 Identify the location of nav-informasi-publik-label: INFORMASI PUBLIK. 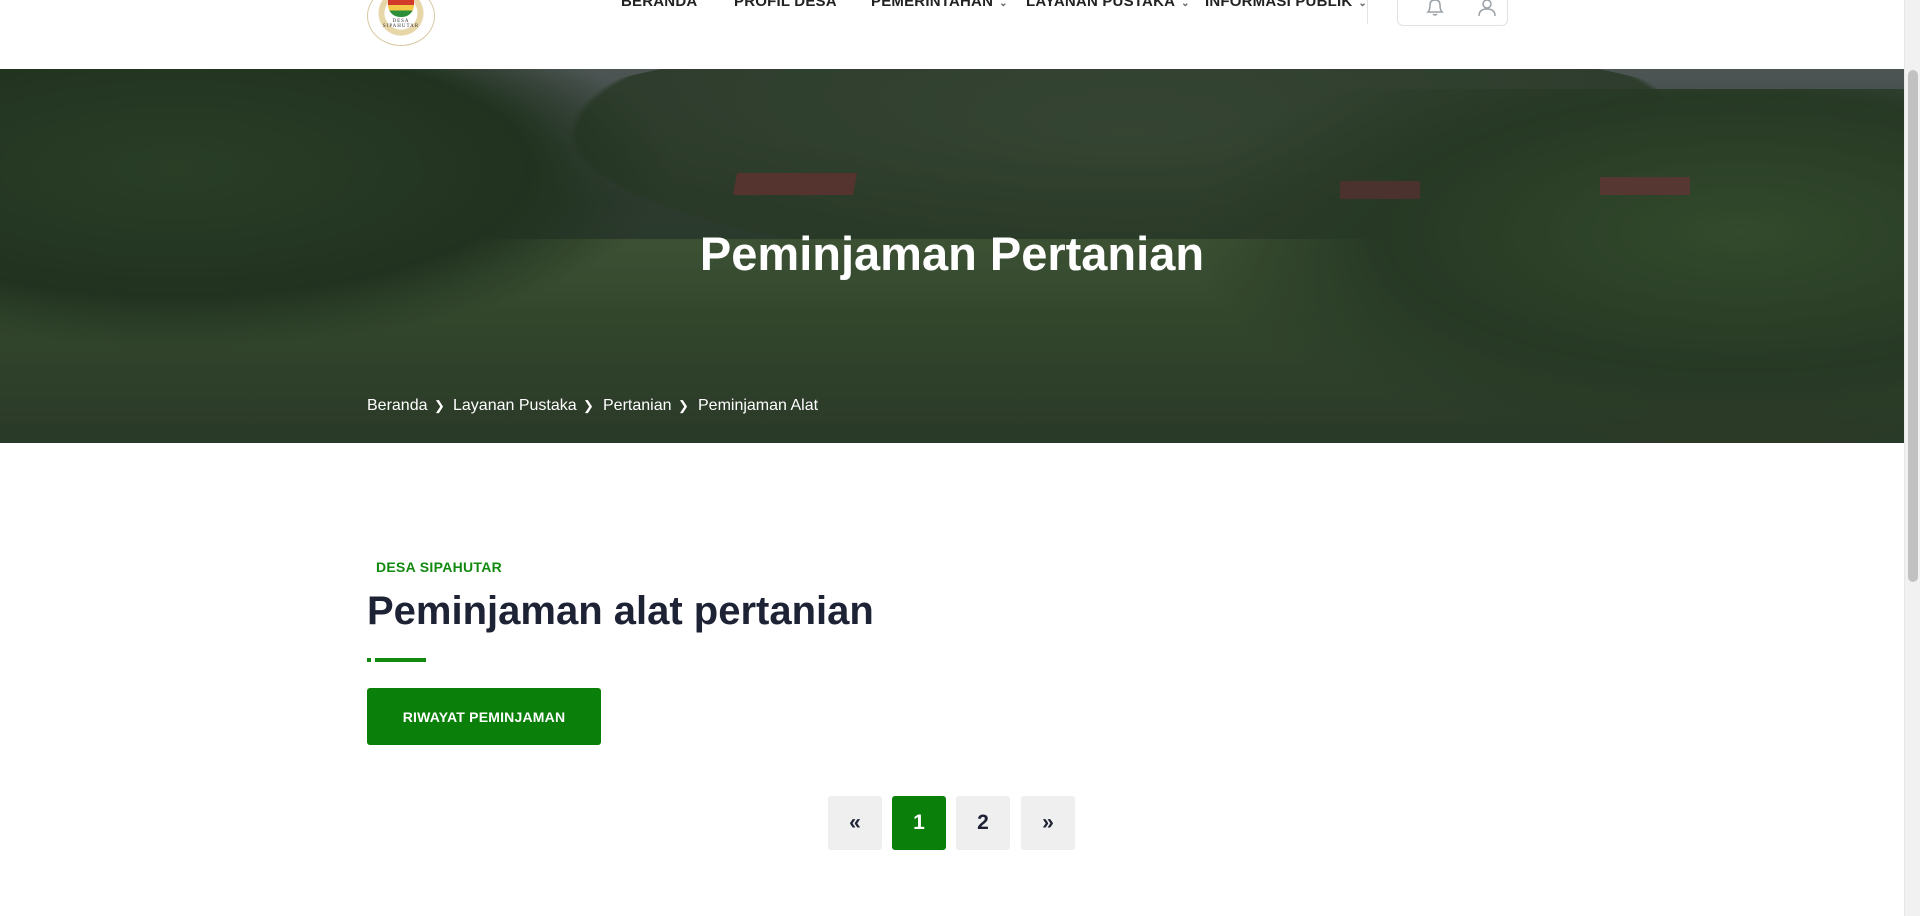
(1279, 5).